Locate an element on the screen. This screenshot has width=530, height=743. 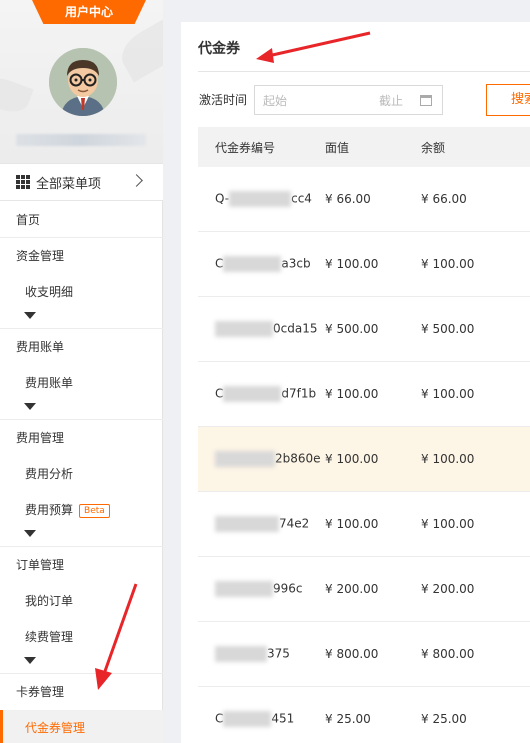
sidebar-group-bills: 费用账单 费用账单 is located at coordinates (81, 374).